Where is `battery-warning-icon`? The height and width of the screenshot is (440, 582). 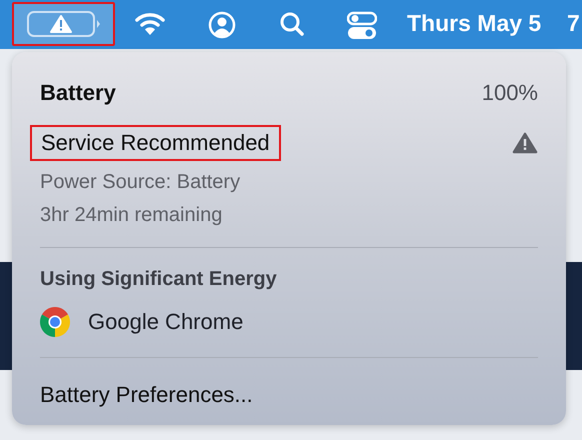
battery-warning-icon is located at coordinates (64, 24).